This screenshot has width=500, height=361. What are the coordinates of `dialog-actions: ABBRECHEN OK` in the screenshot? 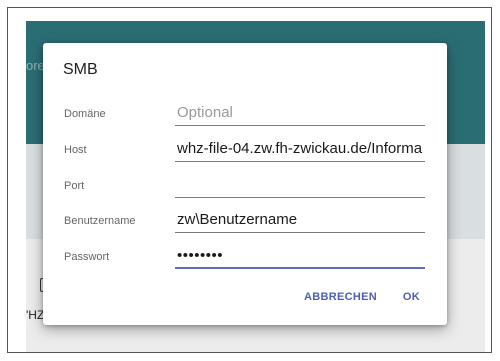 It's located at (245, 301).